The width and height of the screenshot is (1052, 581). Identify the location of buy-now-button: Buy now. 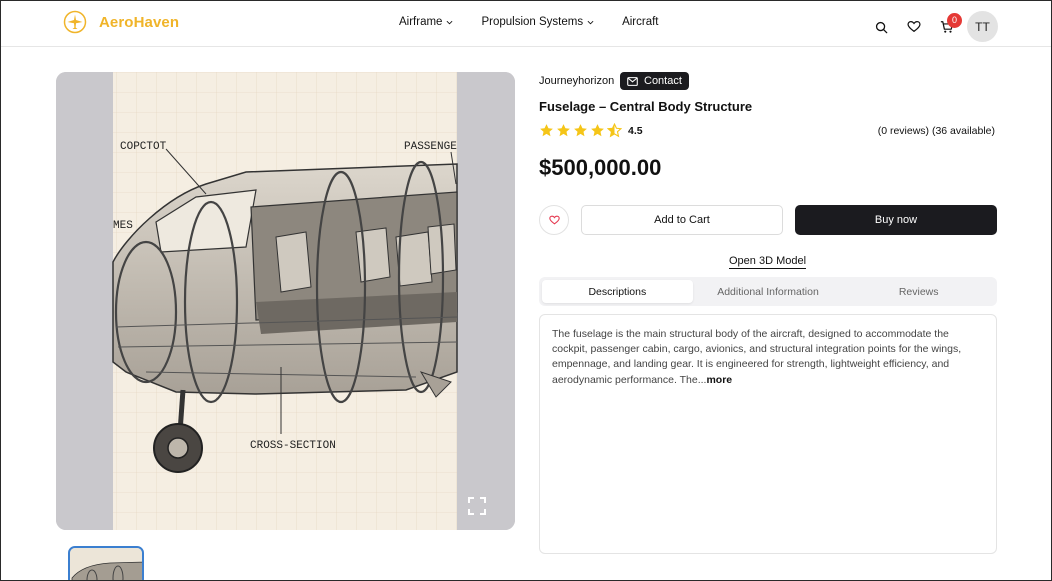
(896, 220).